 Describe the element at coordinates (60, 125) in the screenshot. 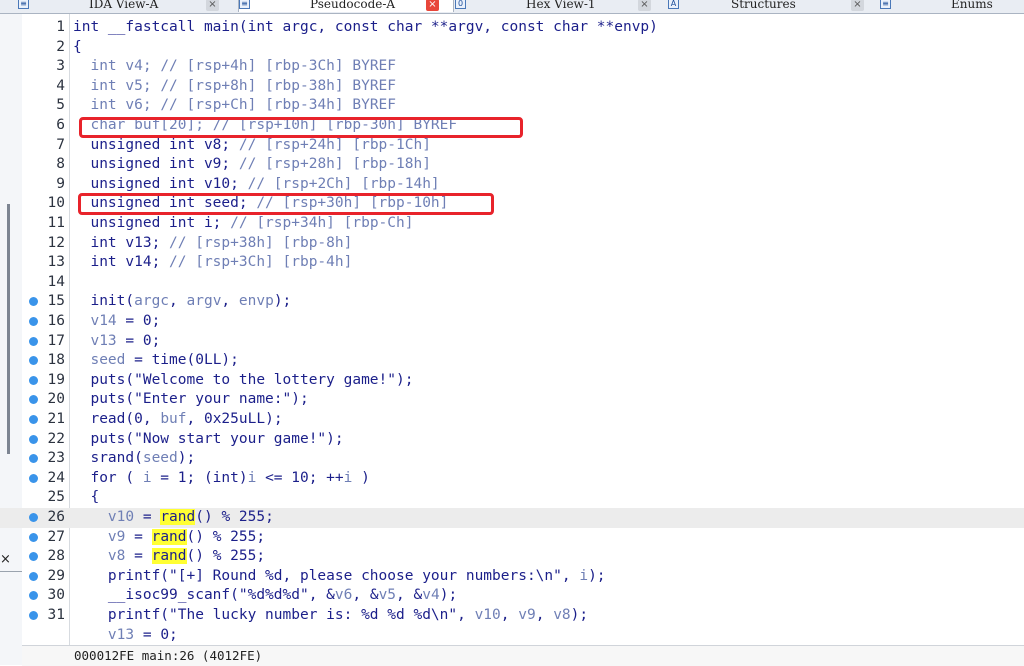

I see `line-number: 6` at that location.